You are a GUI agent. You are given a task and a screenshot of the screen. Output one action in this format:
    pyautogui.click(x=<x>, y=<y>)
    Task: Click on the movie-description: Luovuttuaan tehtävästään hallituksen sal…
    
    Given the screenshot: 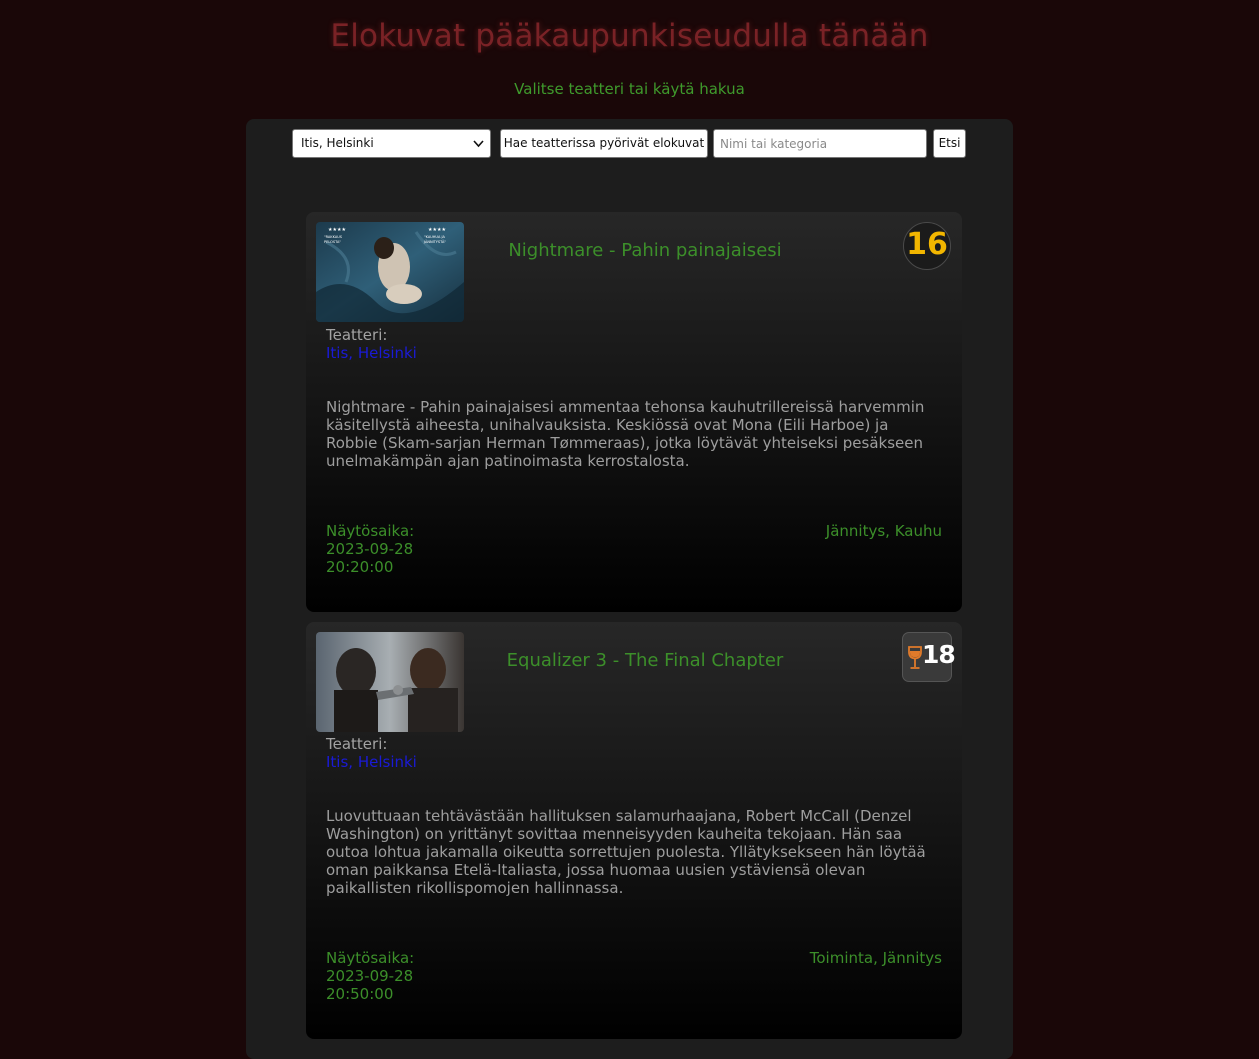 What is the action you would take?
    pyautogui.click(x=626, y=852)
    